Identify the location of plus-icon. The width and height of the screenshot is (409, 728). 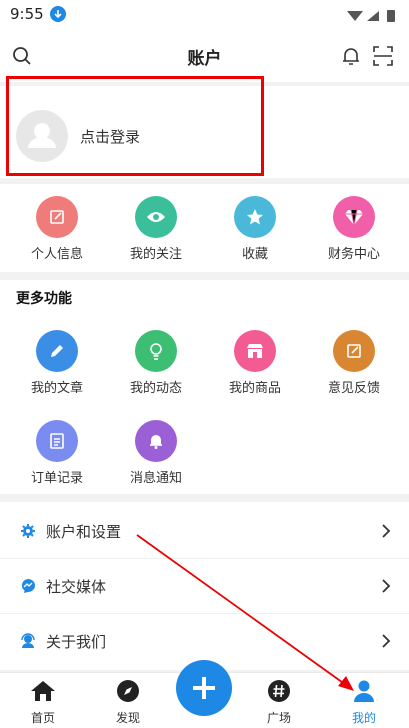
(204, 688).